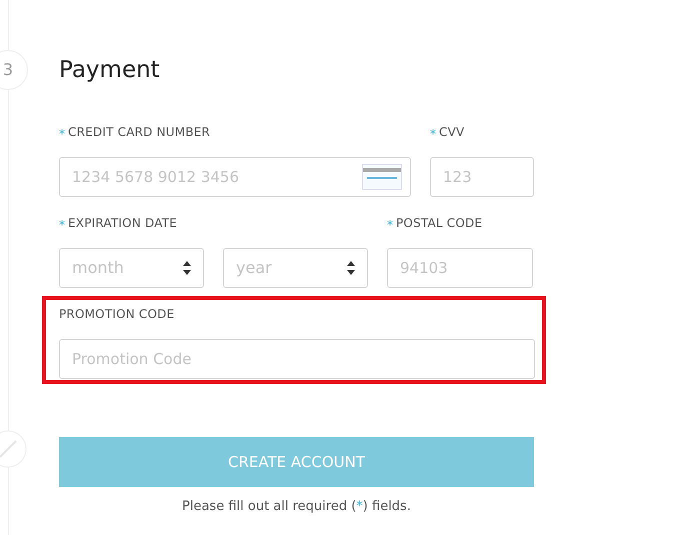  I want to click on dropdown: year, so click(295, 268).